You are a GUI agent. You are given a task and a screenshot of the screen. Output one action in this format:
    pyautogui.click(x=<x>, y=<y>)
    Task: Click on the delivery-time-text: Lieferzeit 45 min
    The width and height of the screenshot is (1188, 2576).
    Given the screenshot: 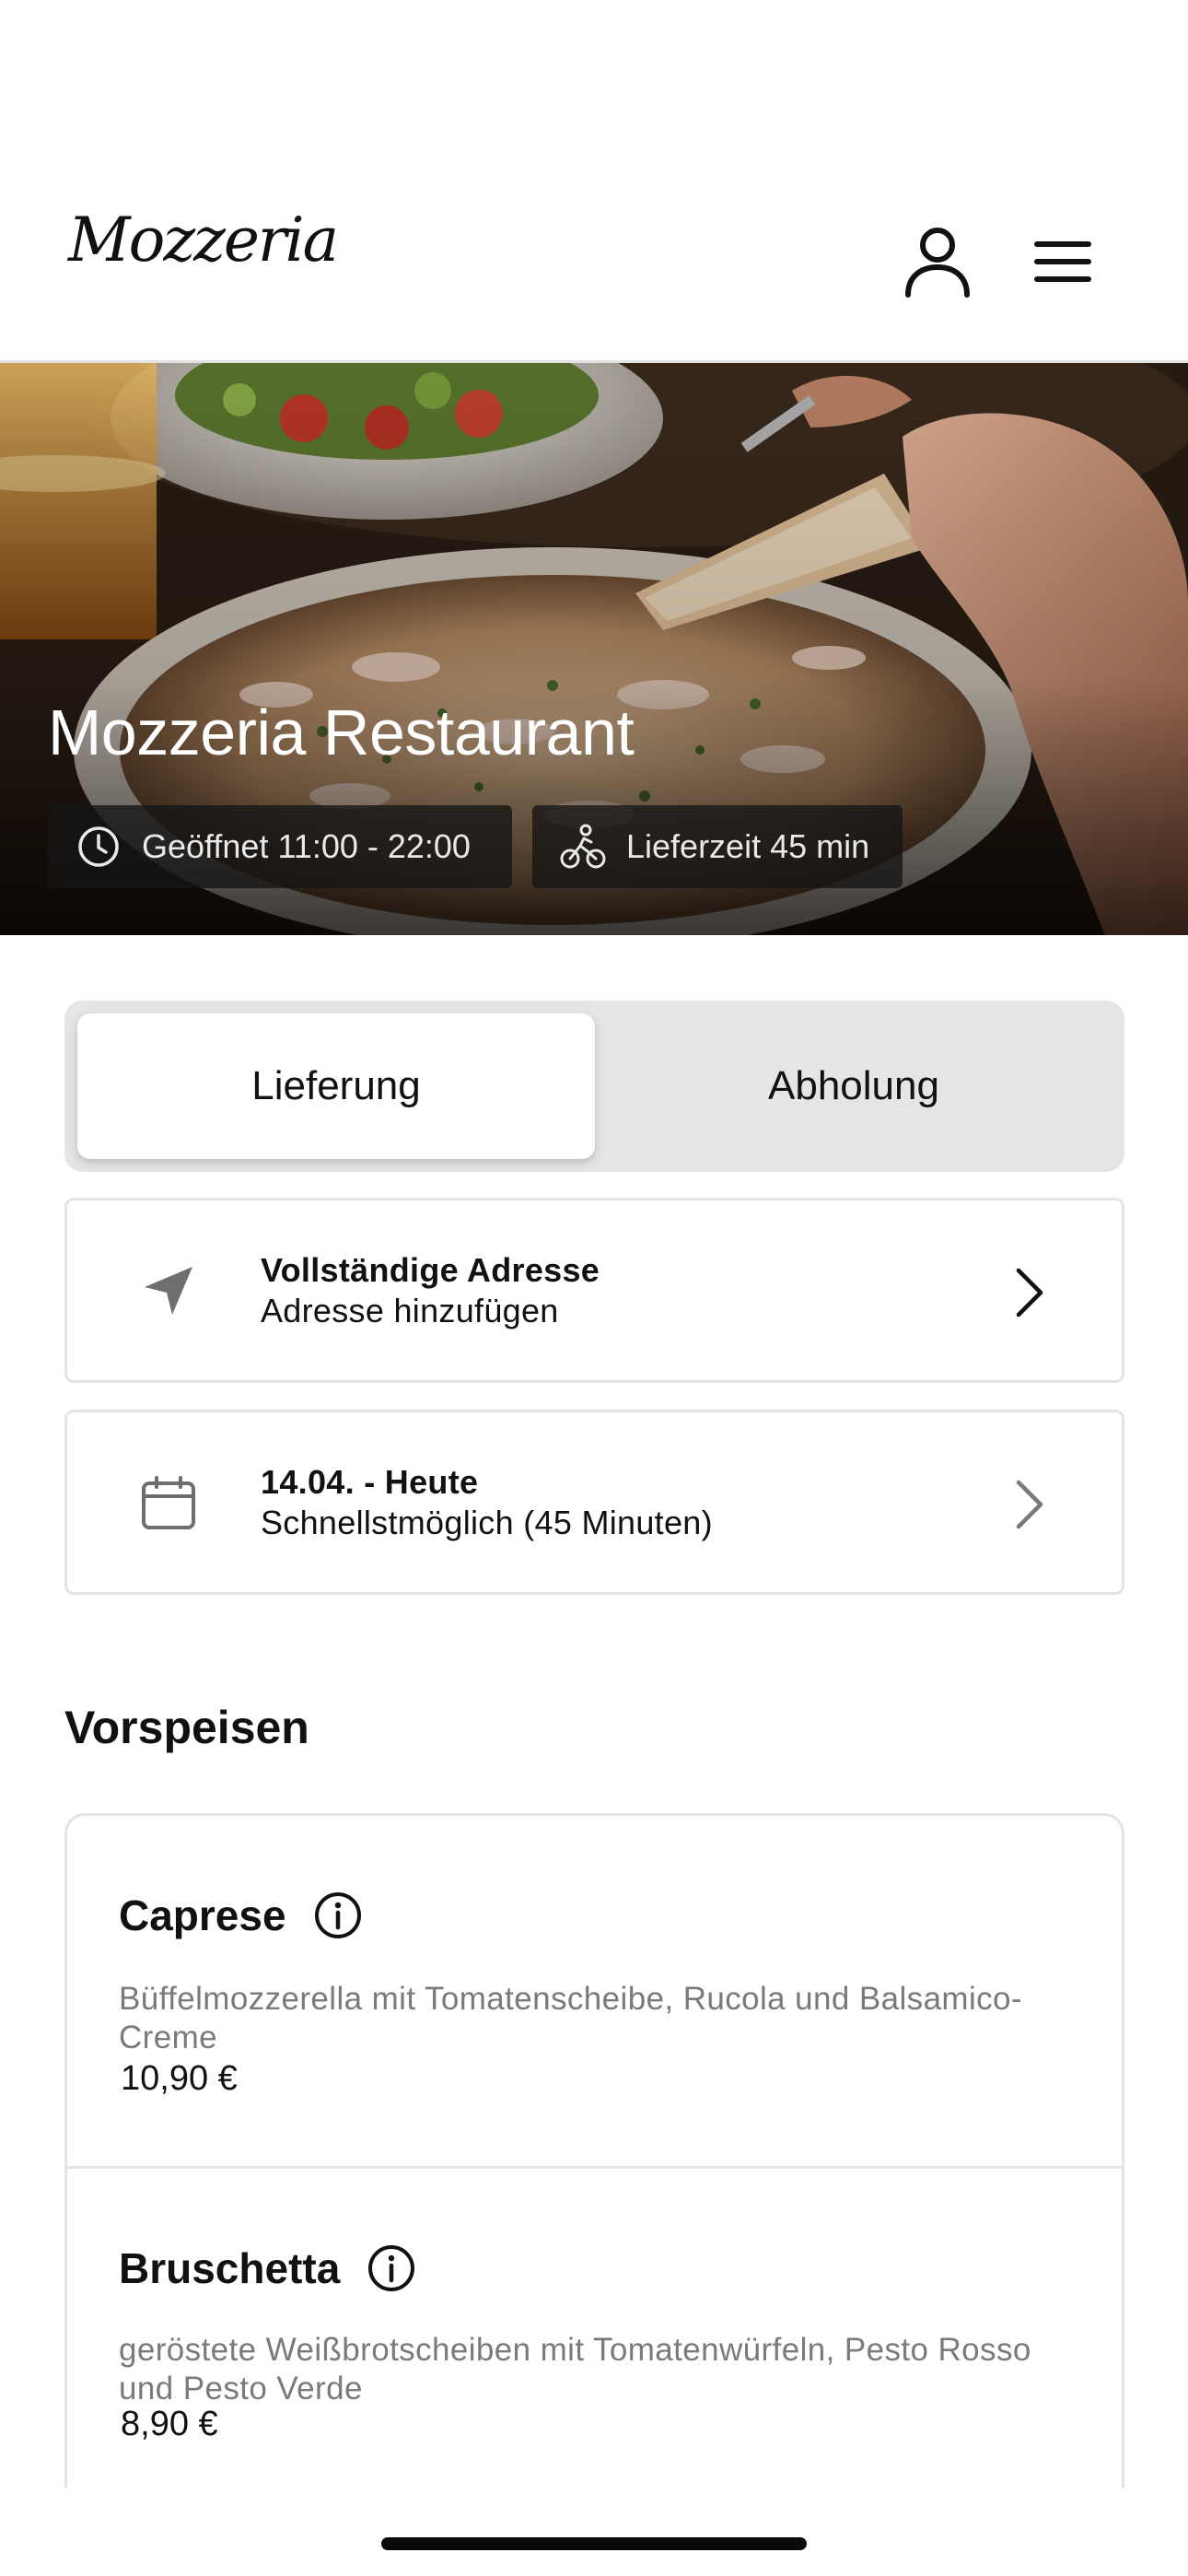 What is the action you would take?
    pyautogui.click(x=748, y=846)
    